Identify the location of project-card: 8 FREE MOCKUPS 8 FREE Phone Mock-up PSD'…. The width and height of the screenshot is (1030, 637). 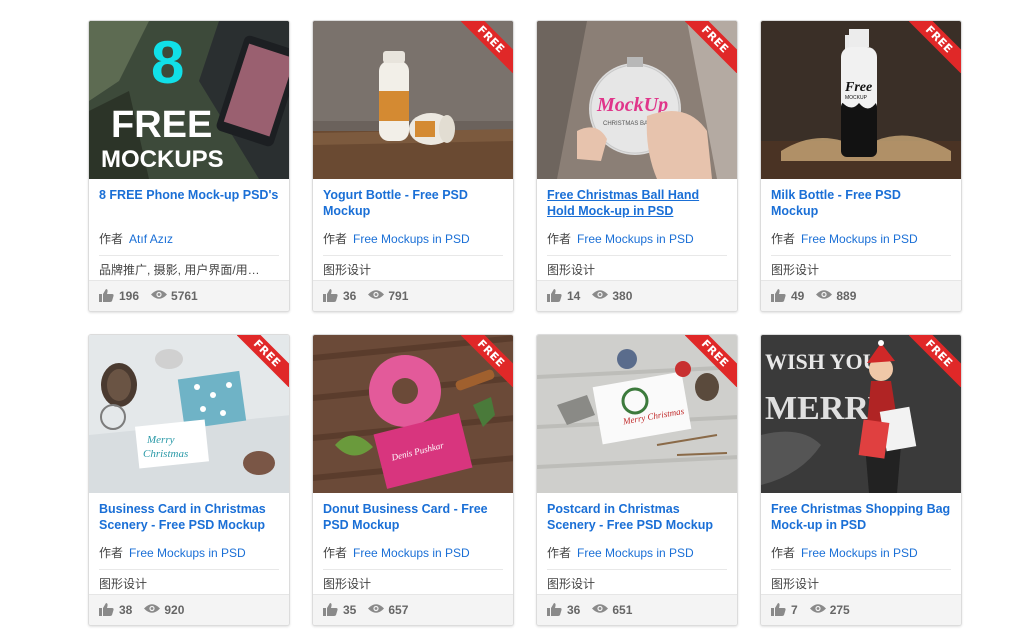
(189, 166).